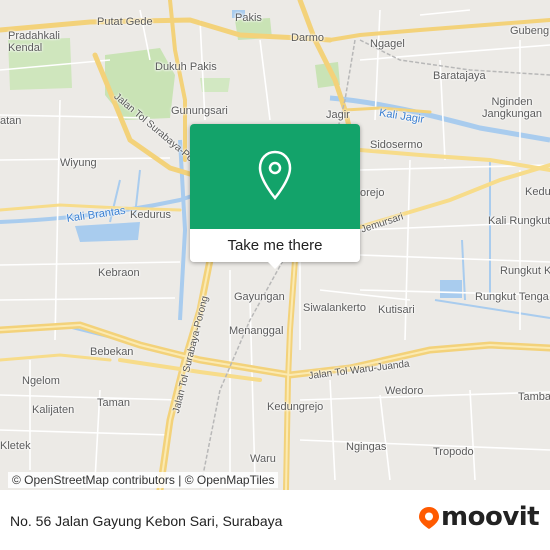 This screenshot has height=550, width=550. Describe the element at coordinates (78, 163) in the screenshot. I see `map-label-wiyung: Wiyung` at that location.